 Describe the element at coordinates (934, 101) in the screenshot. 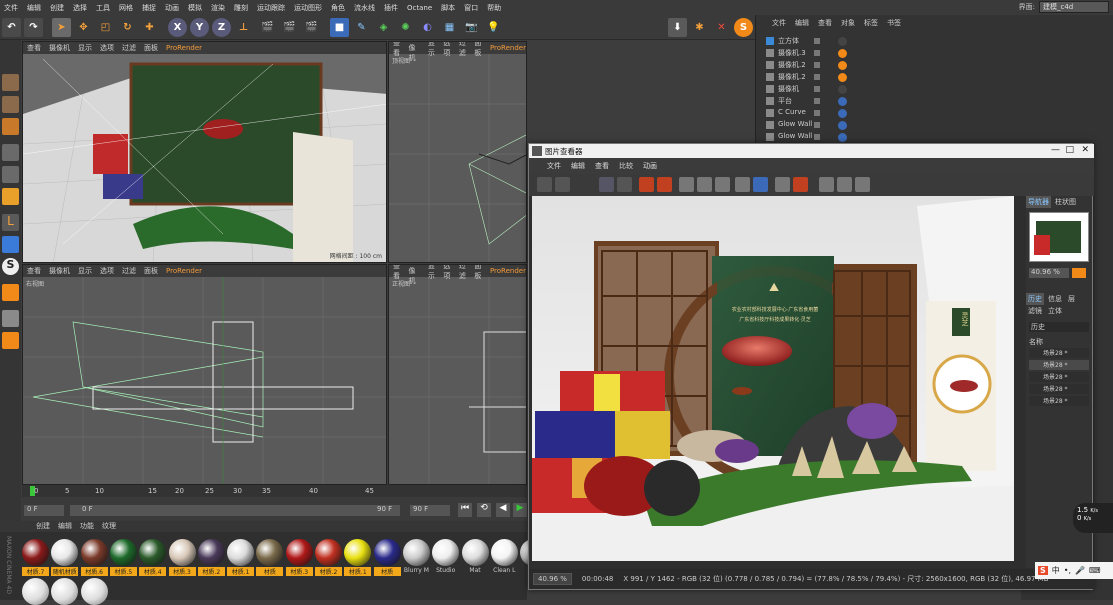

I see `object-row: 平台` at that location.